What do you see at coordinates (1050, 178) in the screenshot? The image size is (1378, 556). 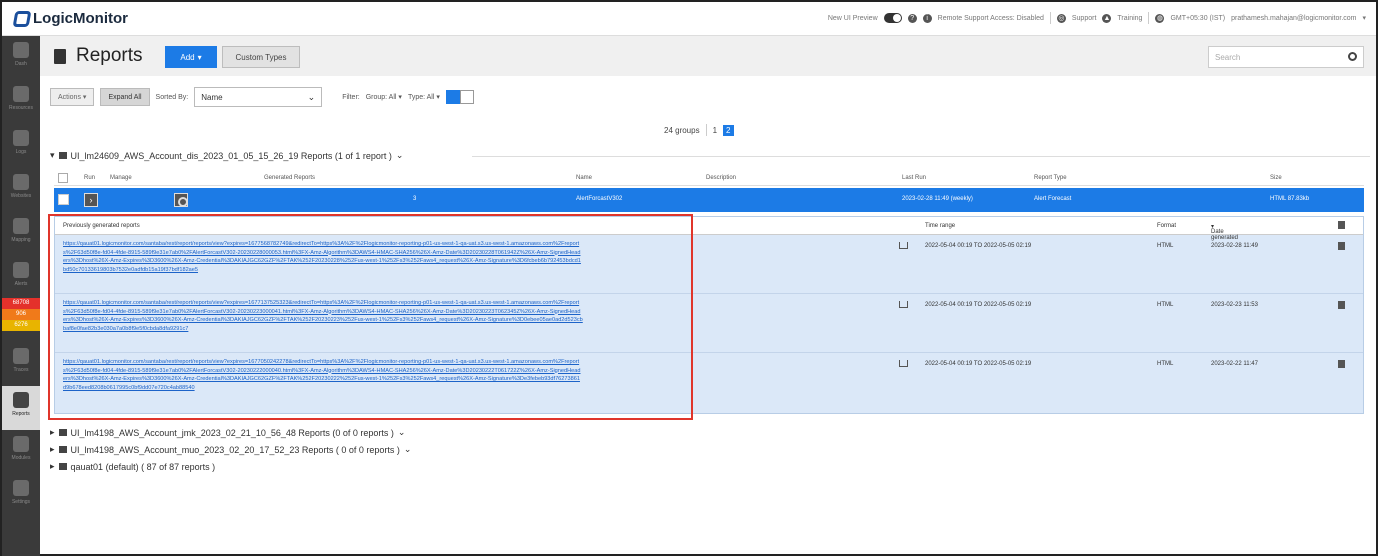 I see `col-report-type: Report Type` at bounding box center [1050, 178].